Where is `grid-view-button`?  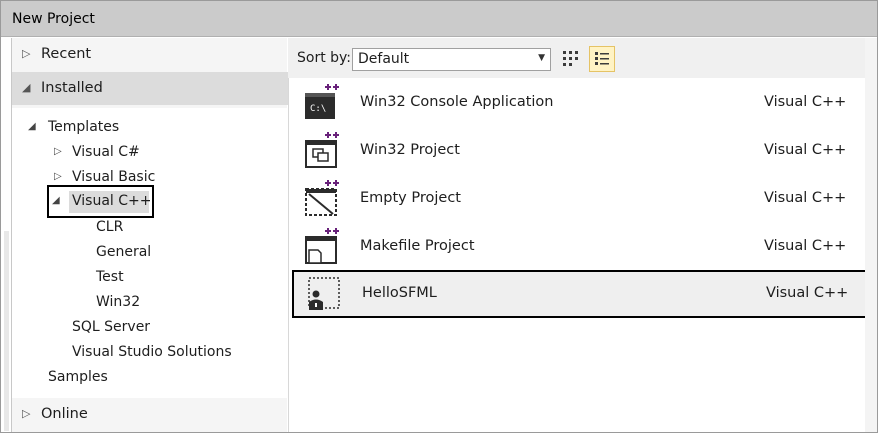
grid-view-button is located at coordinates (571, 59).